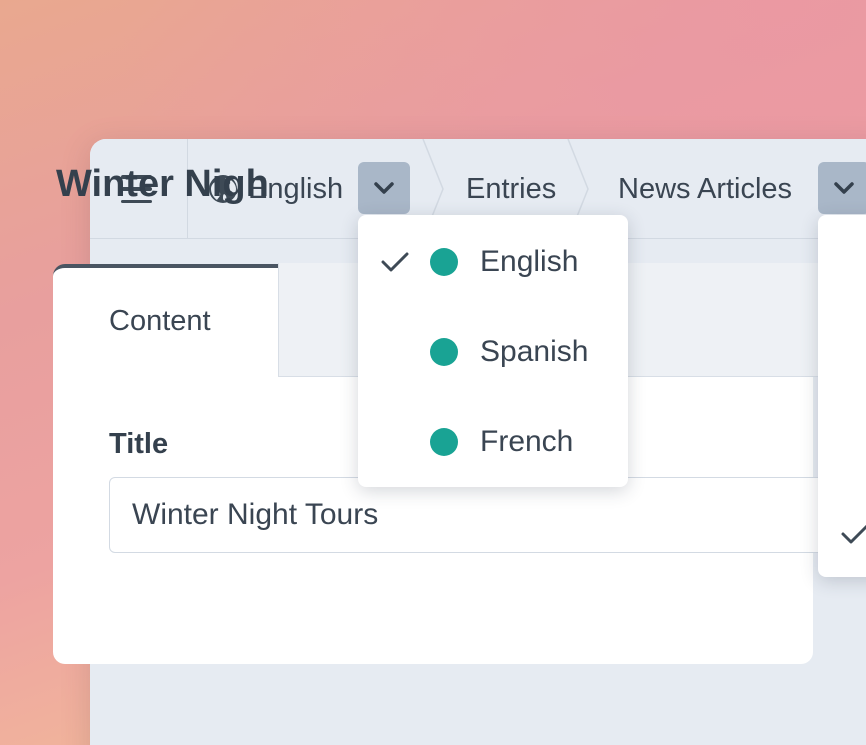 Image resolution: width=866 pixels, height=745 pixels. I want to click on breadcrumb-collection-label: News Articles, so click(705, 188).